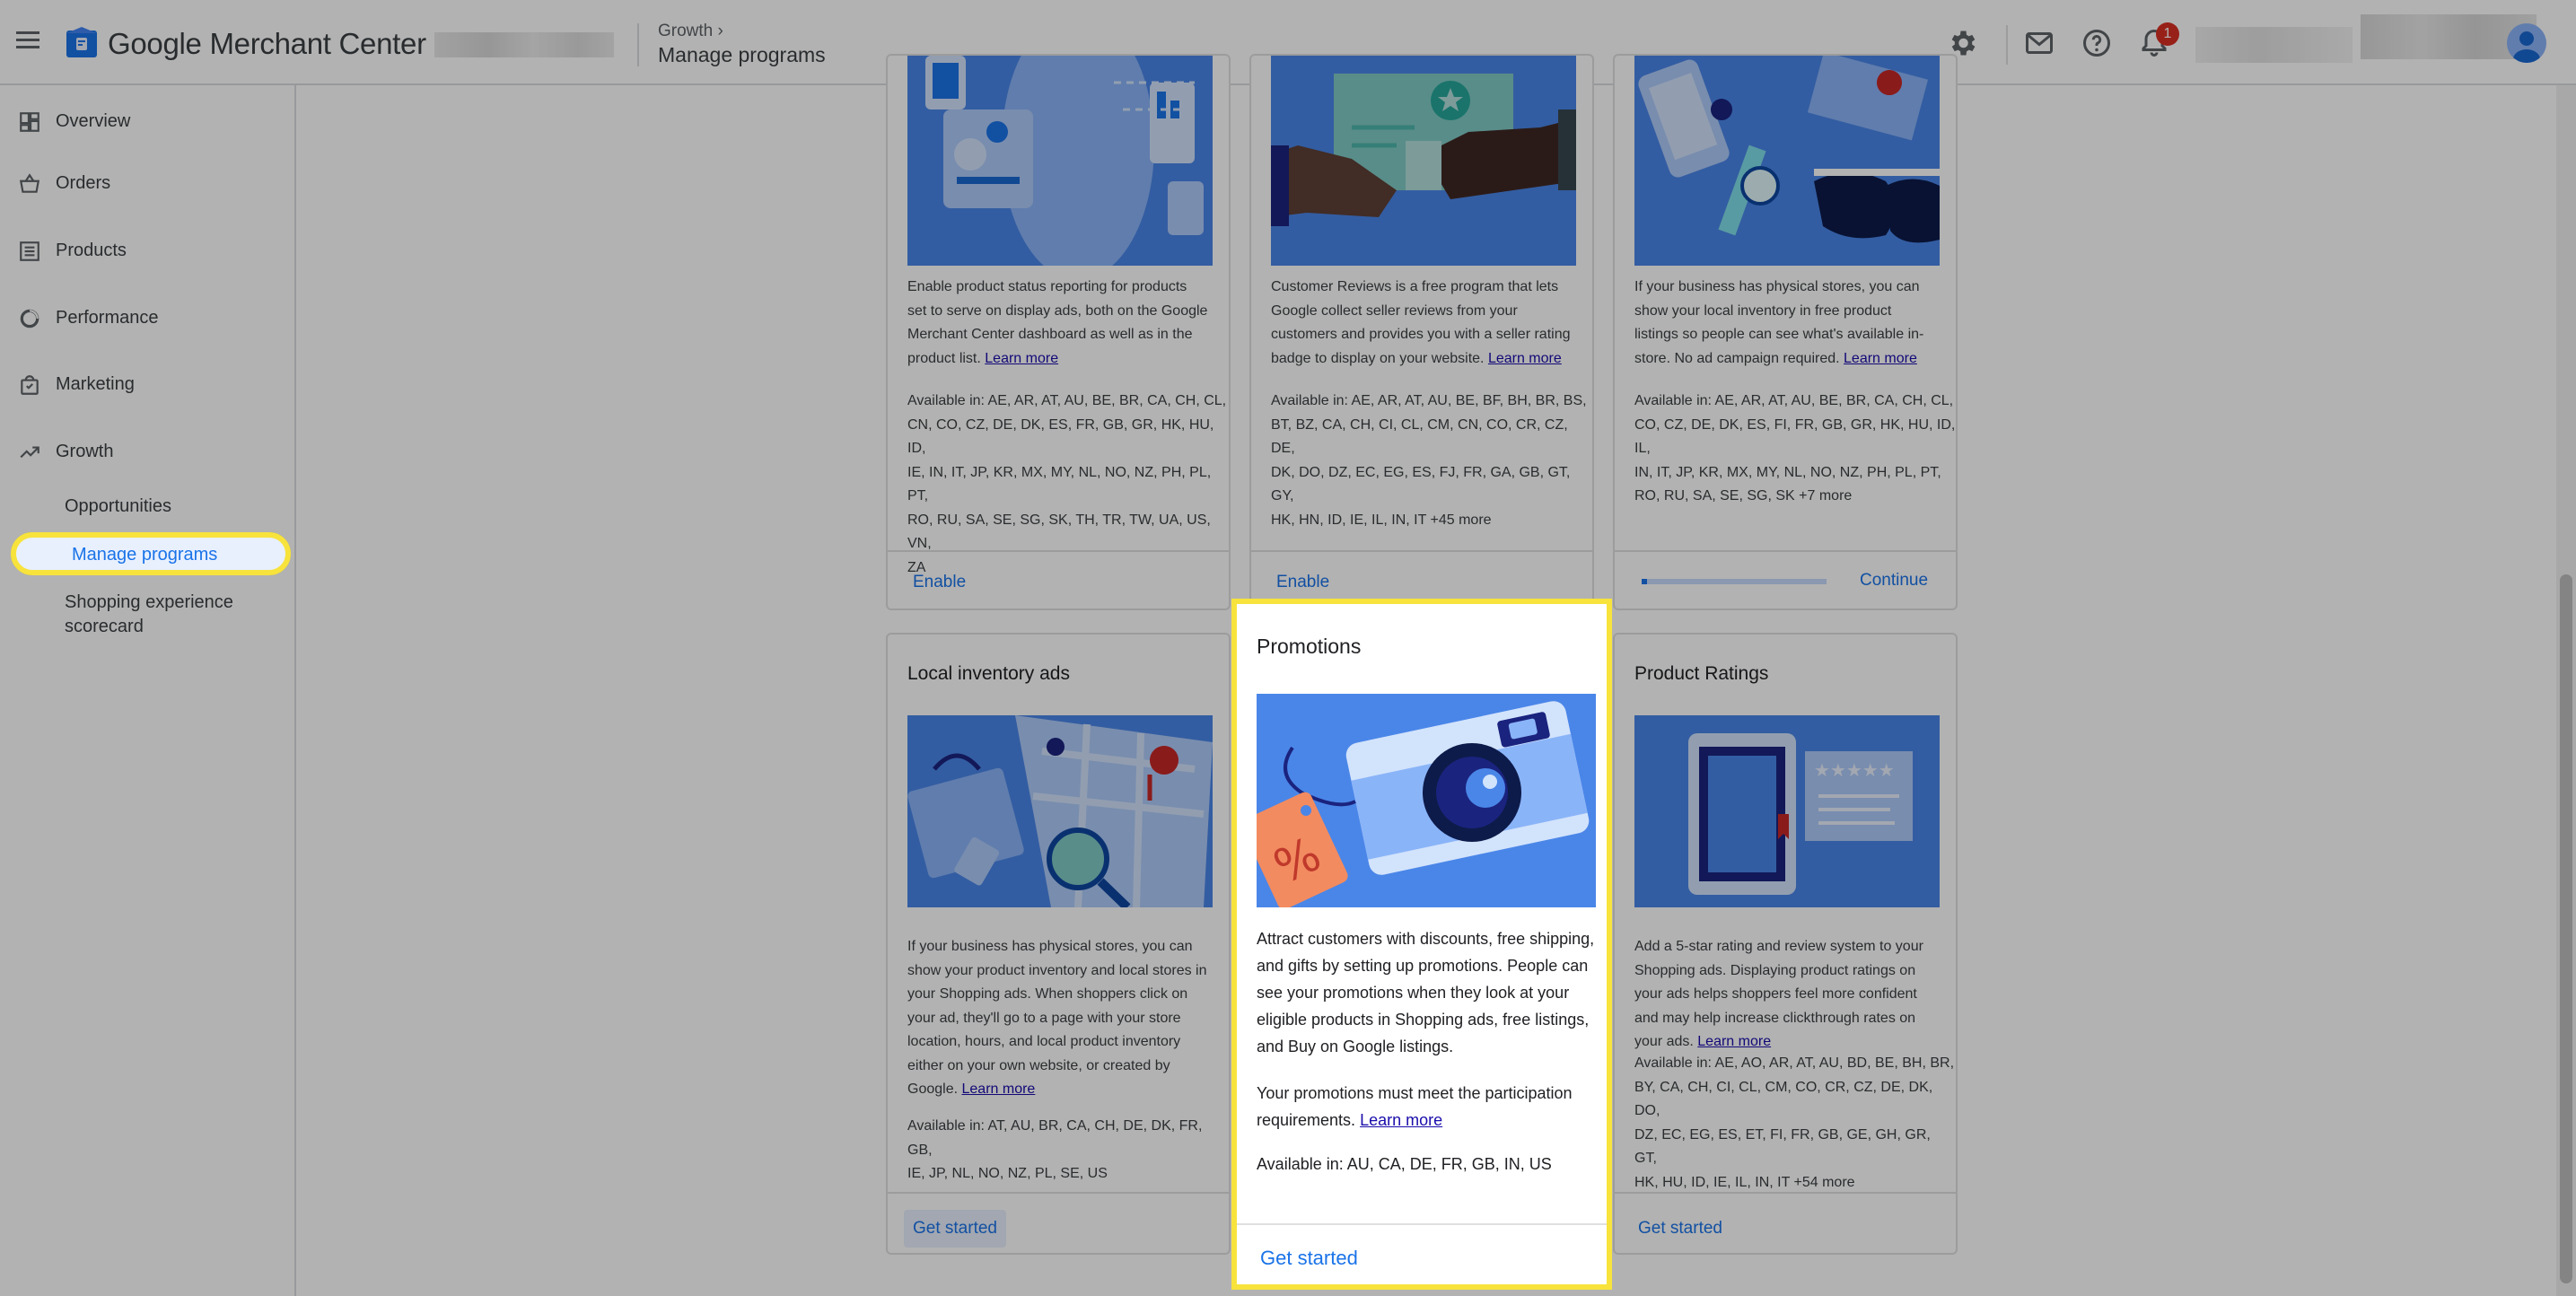 The image size is (2576, 1296). I want to click on product-ratings-illustration: ★★★★★, so click(1787, 811).